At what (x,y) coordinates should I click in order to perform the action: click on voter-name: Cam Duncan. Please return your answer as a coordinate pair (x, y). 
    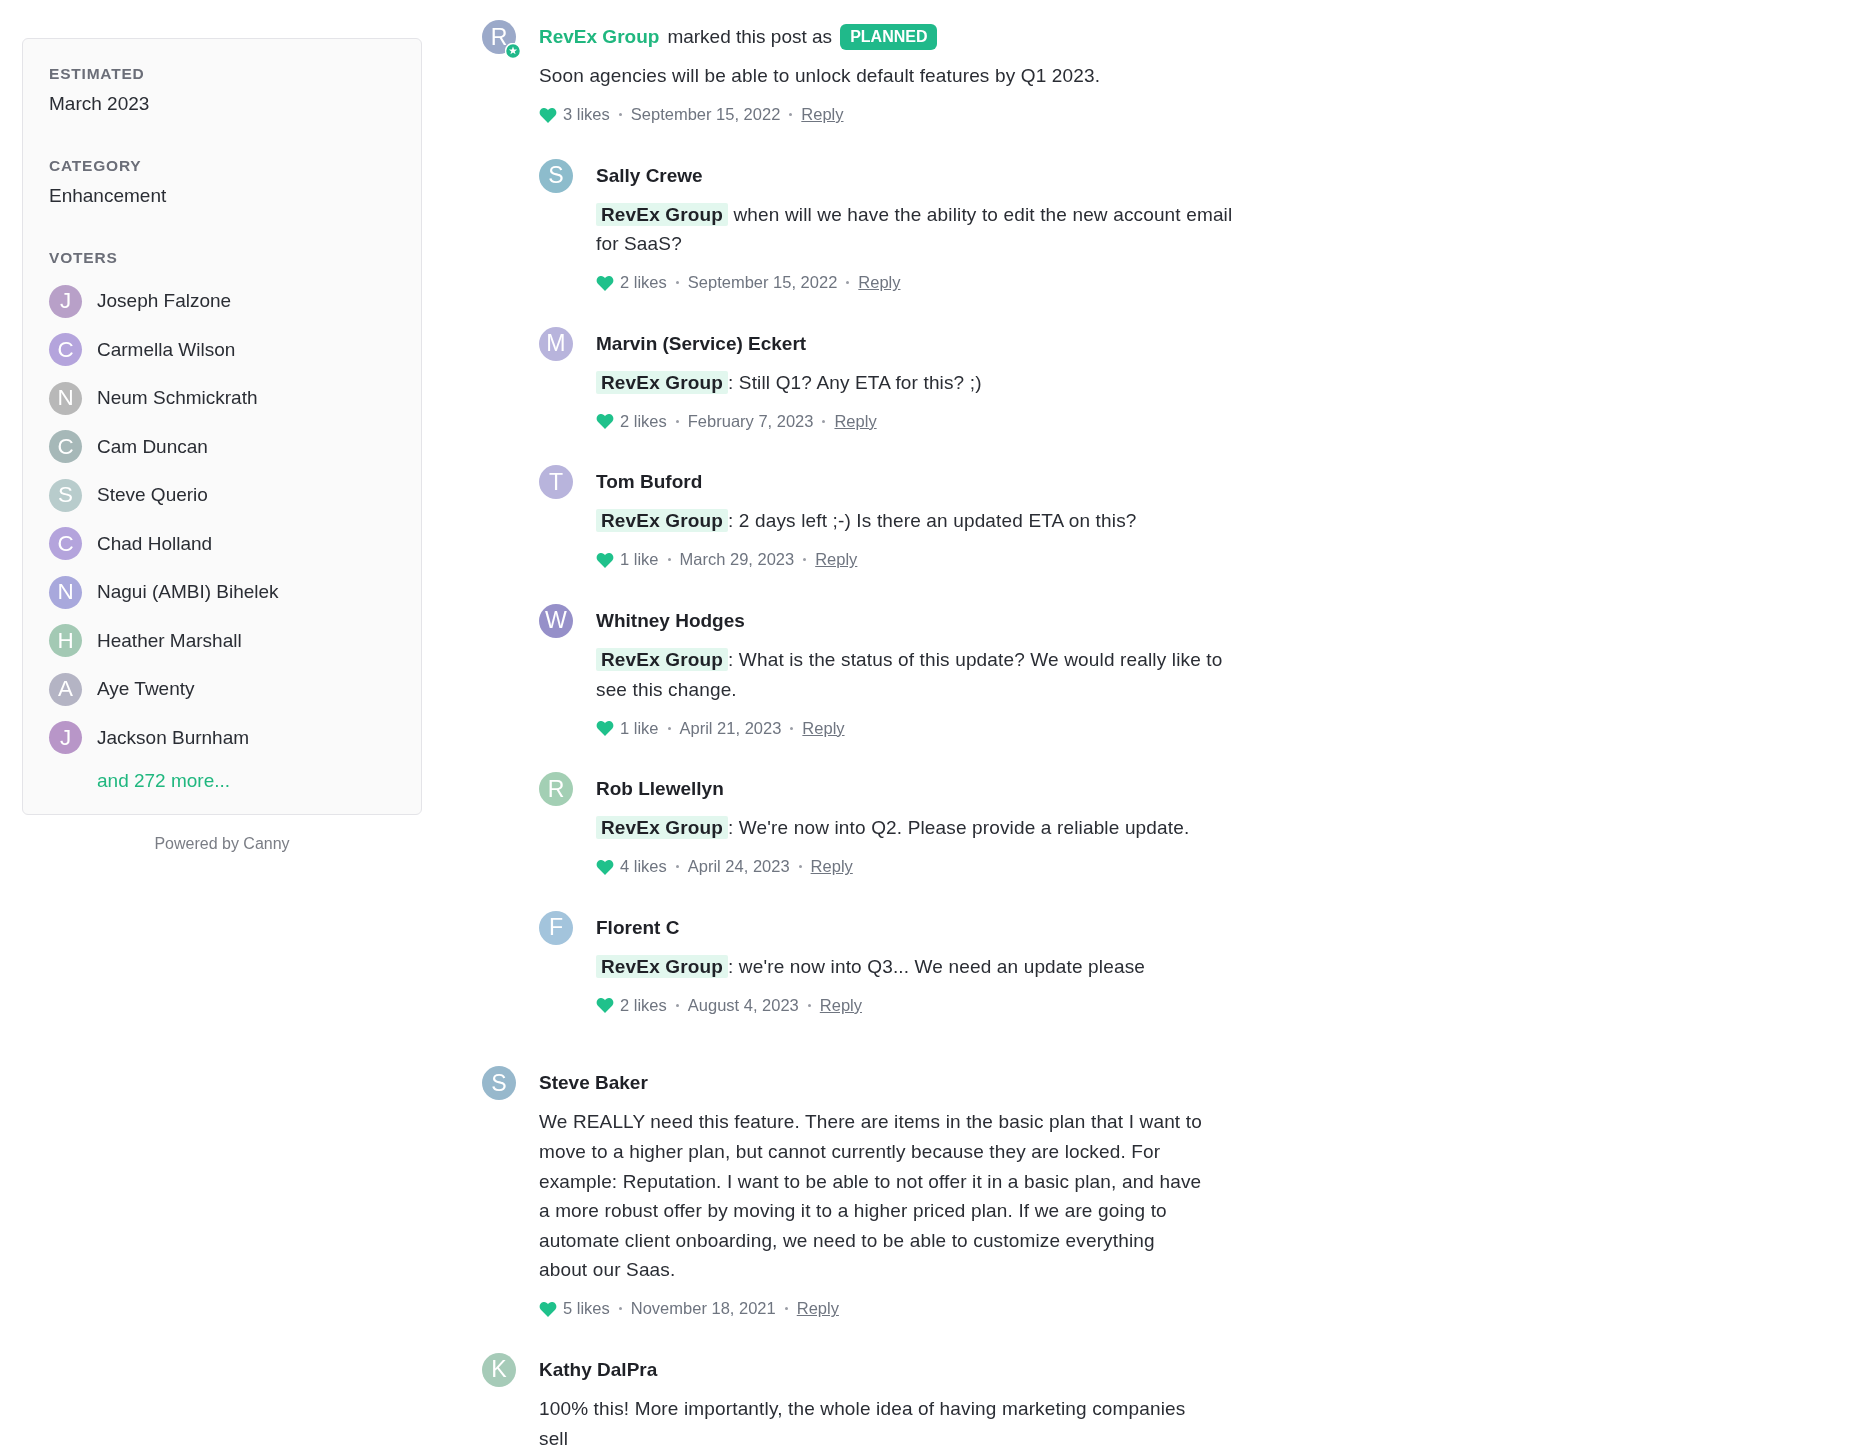
    Looking at the image, I should click on (152, 446).